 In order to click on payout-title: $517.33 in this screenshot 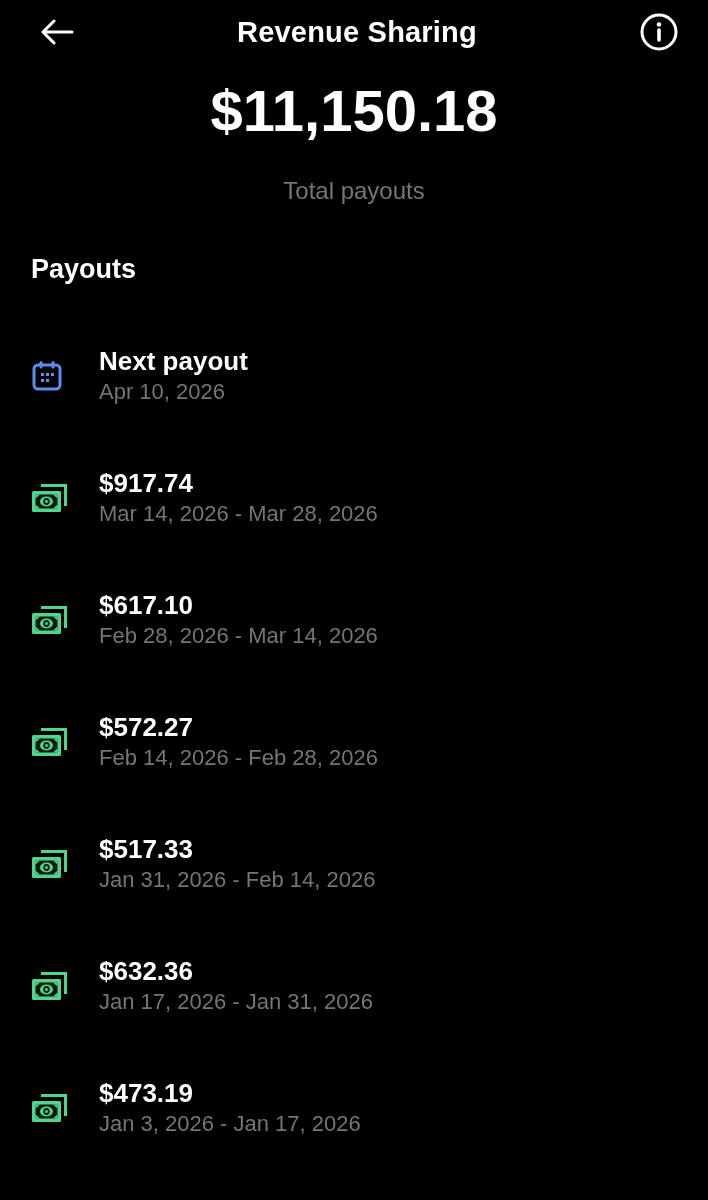, I will do `click(146, 849)`.